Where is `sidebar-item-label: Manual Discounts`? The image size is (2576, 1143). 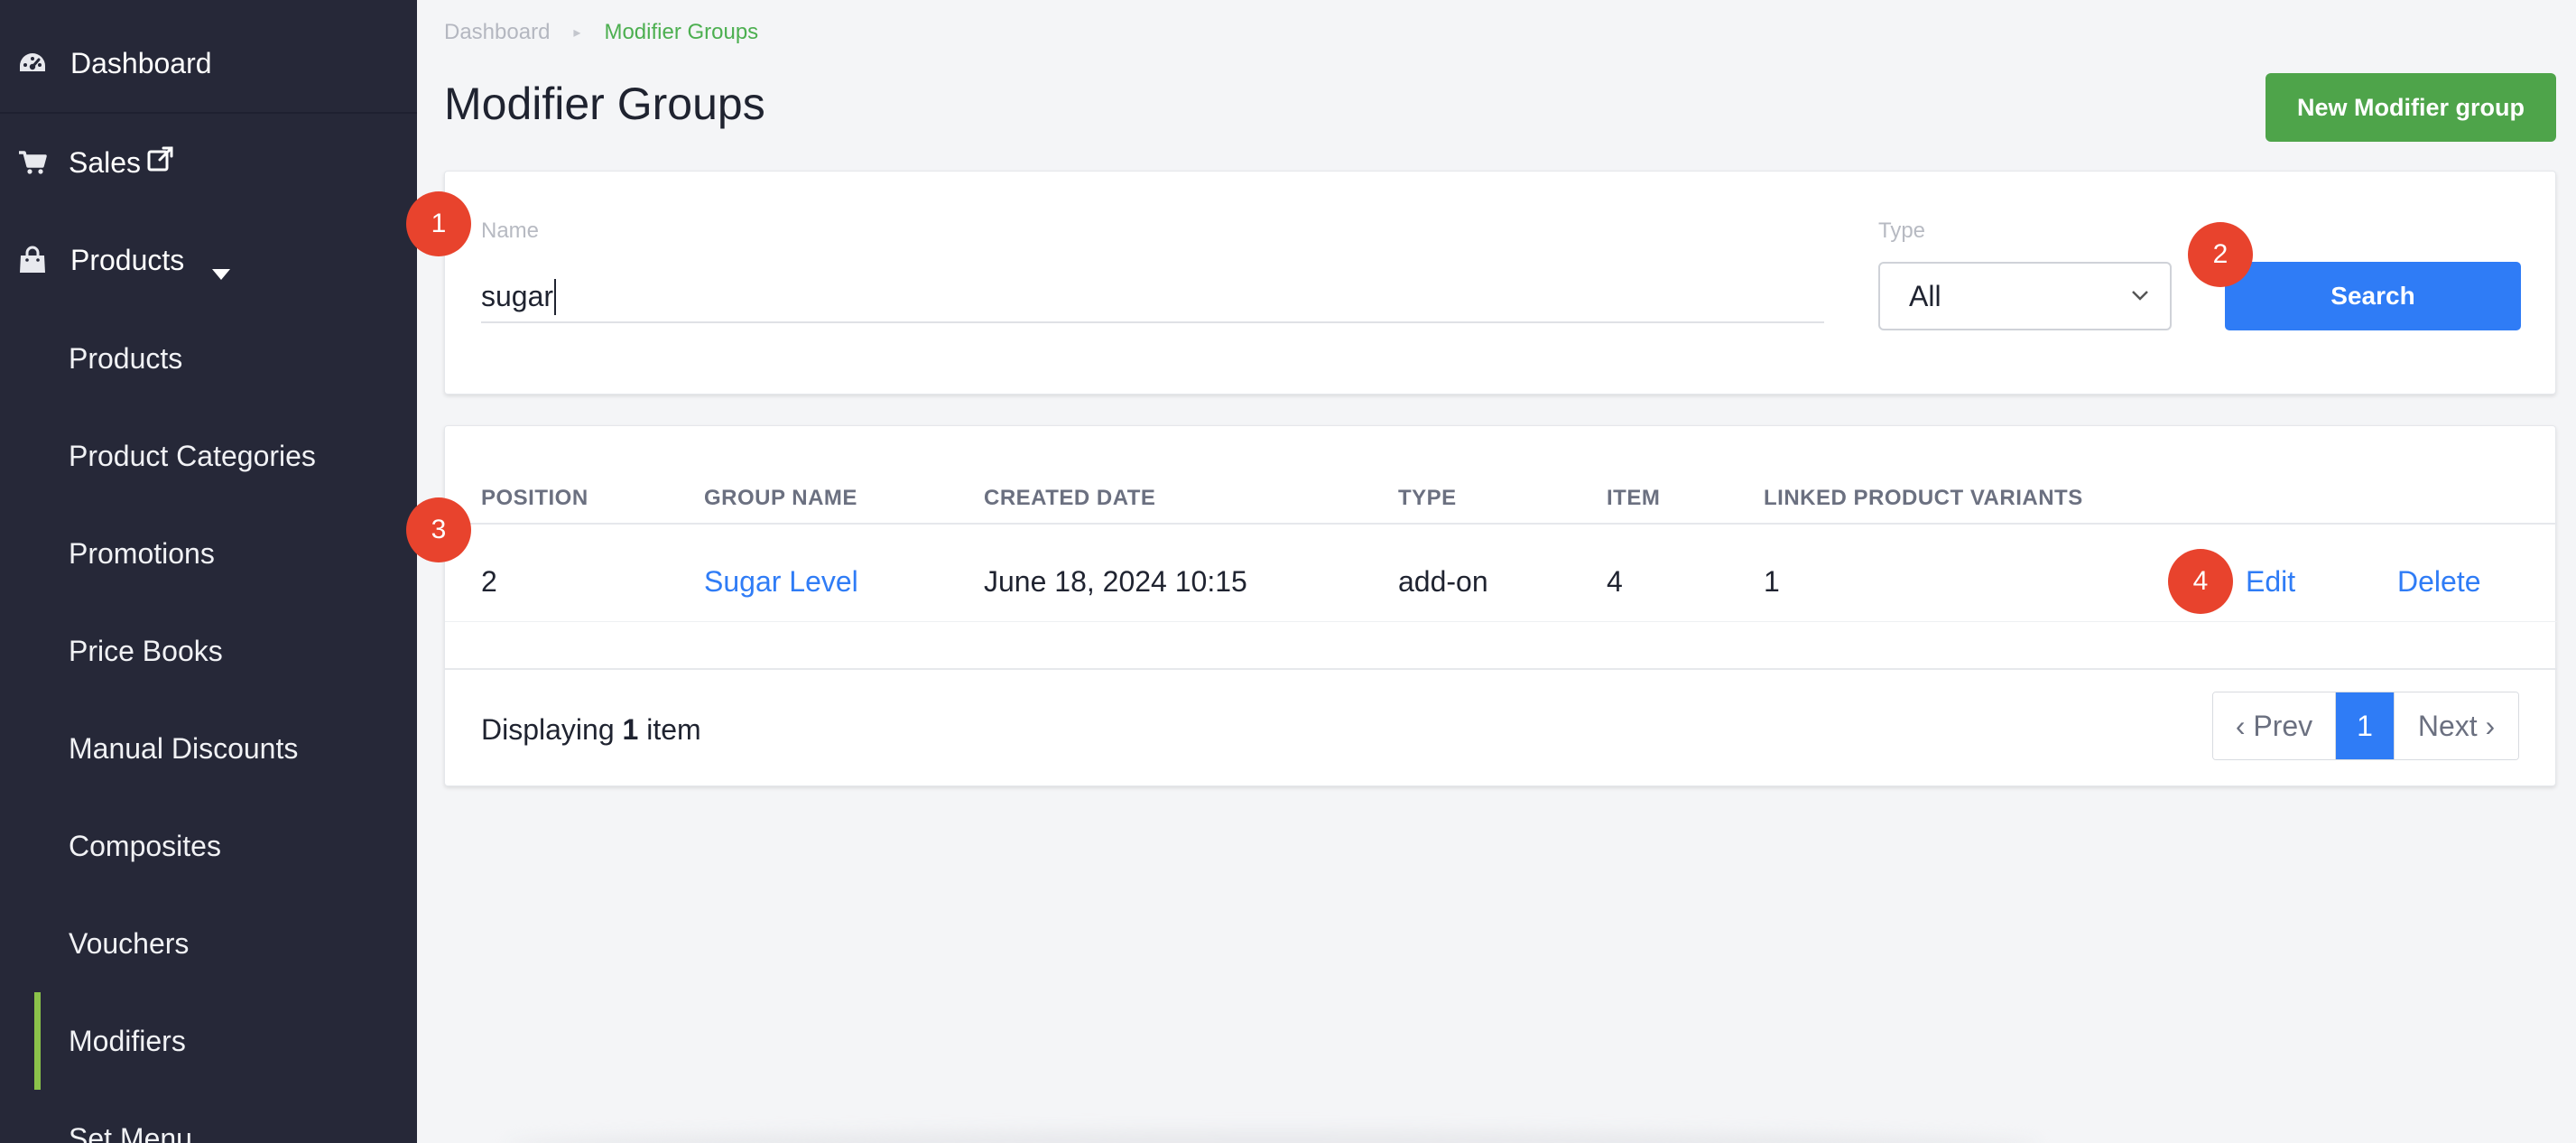
sidebar-item-label: Manual Discounts is located at coordinates (184, 748).